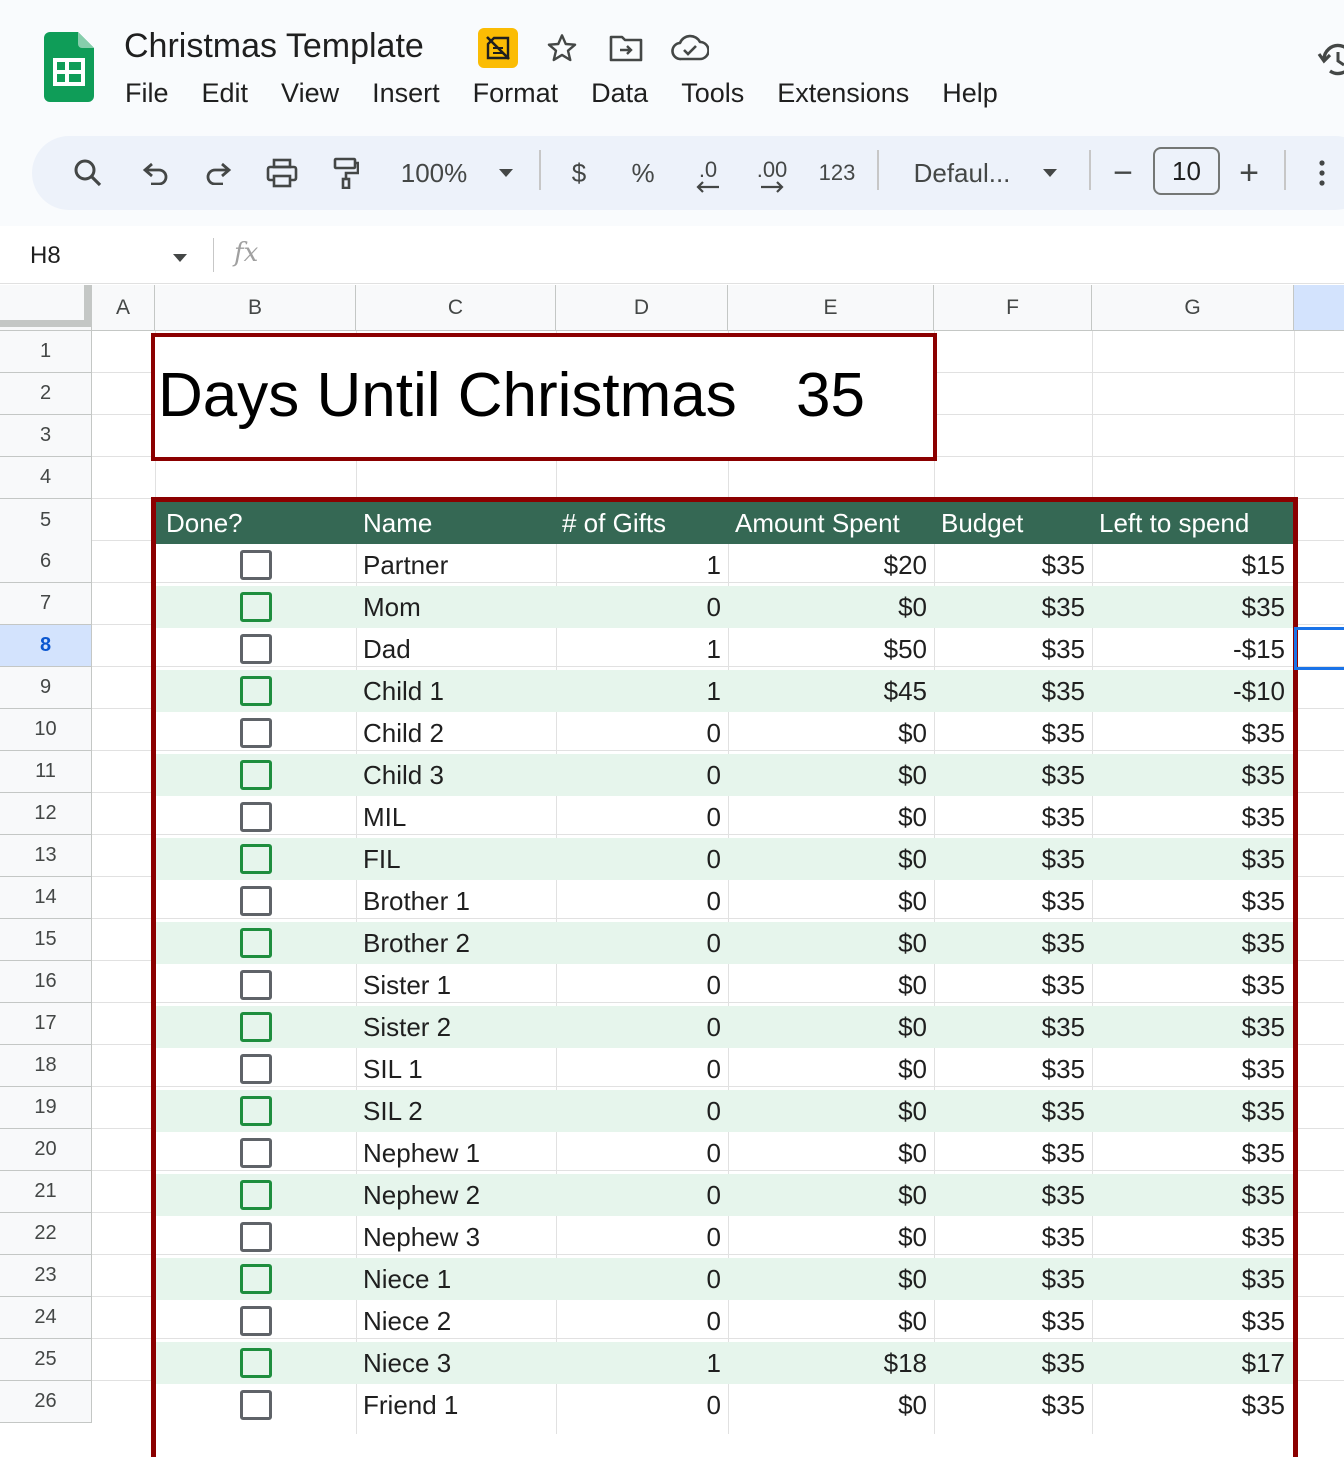 Image resolution: width=1344 pixels, height=1457 pixels. I want to click on increase-decimal-button: .00, so click(772, 173).